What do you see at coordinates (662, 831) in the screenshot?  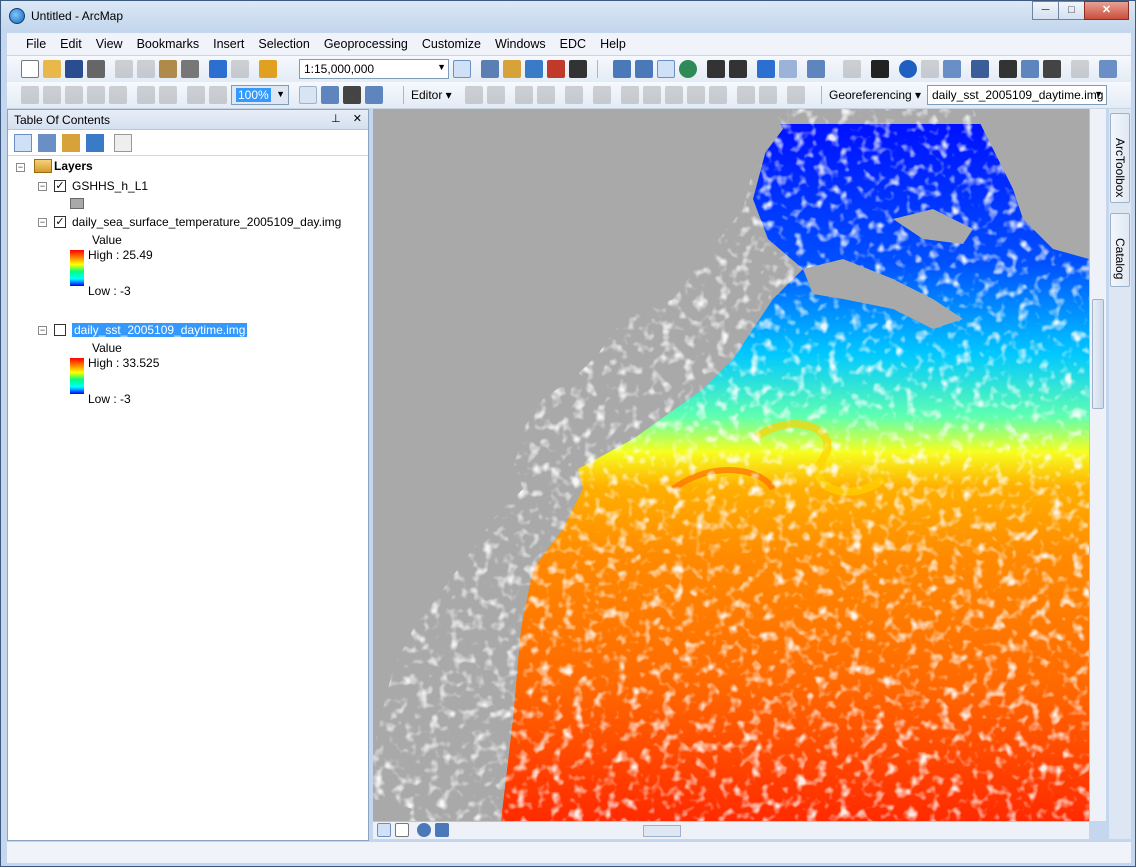 I see `horizontal-scrollbar-thumb` at bounding box center [662, 831].